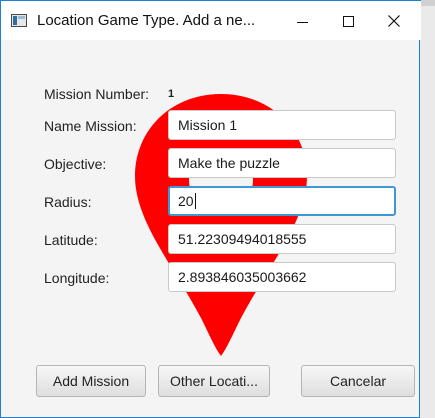 The image size is (435, 418). Describe the element at coordinates (77, 278) in the screenshot. I see `longitude-label: Longitude:` at that location.